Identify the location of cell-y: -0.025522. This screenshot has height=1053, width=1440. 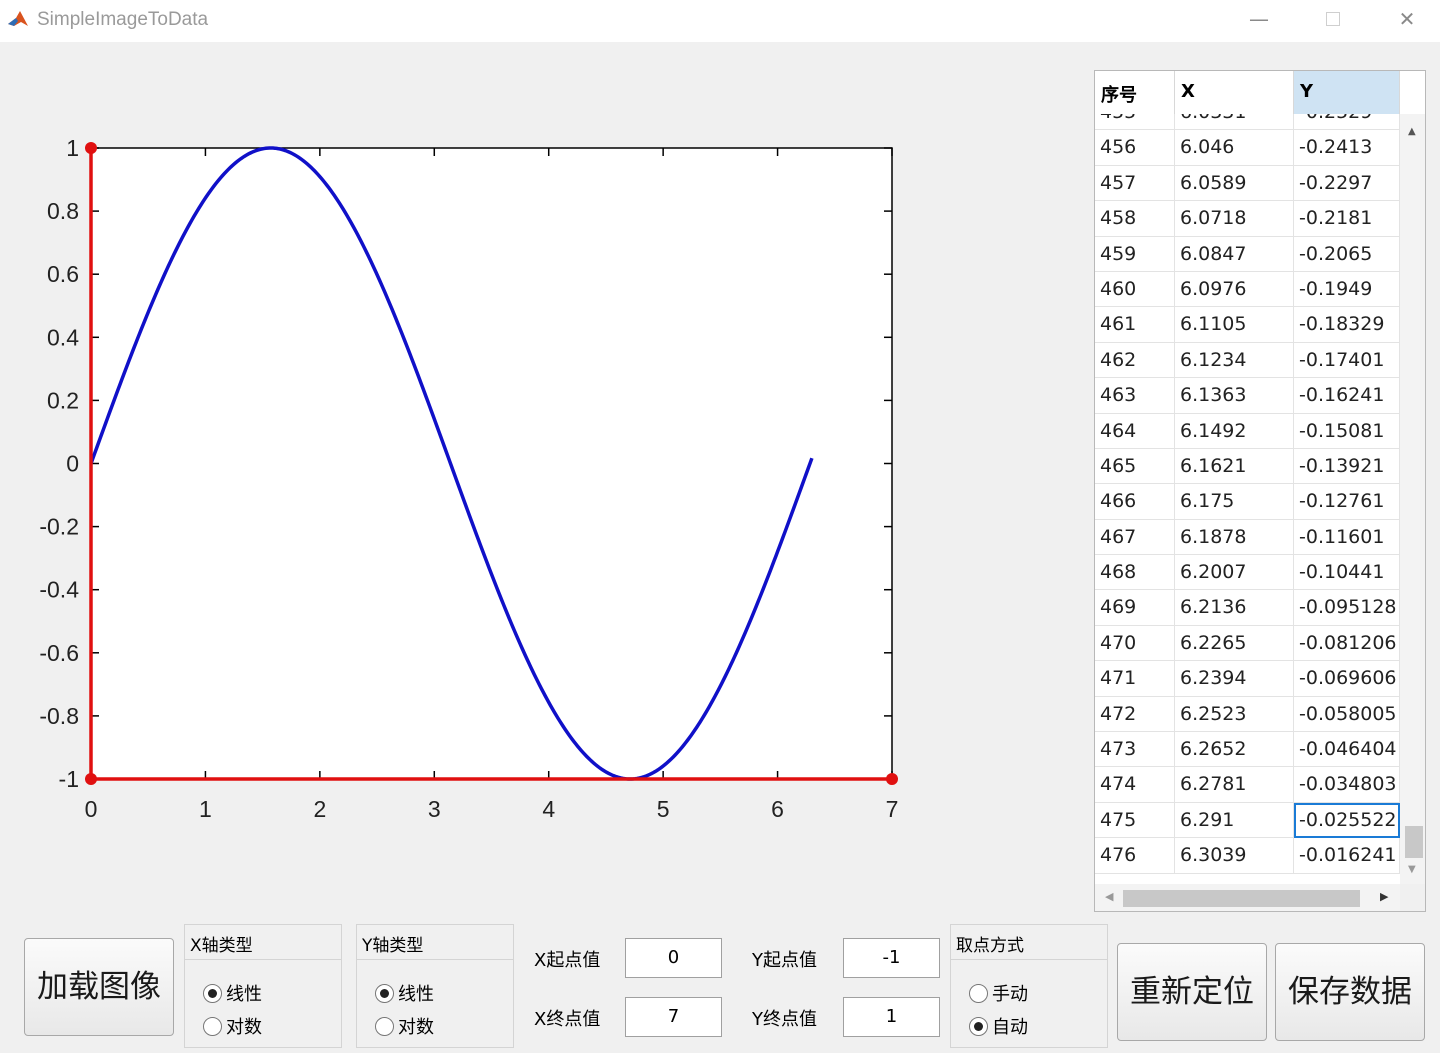
(1347, 820).